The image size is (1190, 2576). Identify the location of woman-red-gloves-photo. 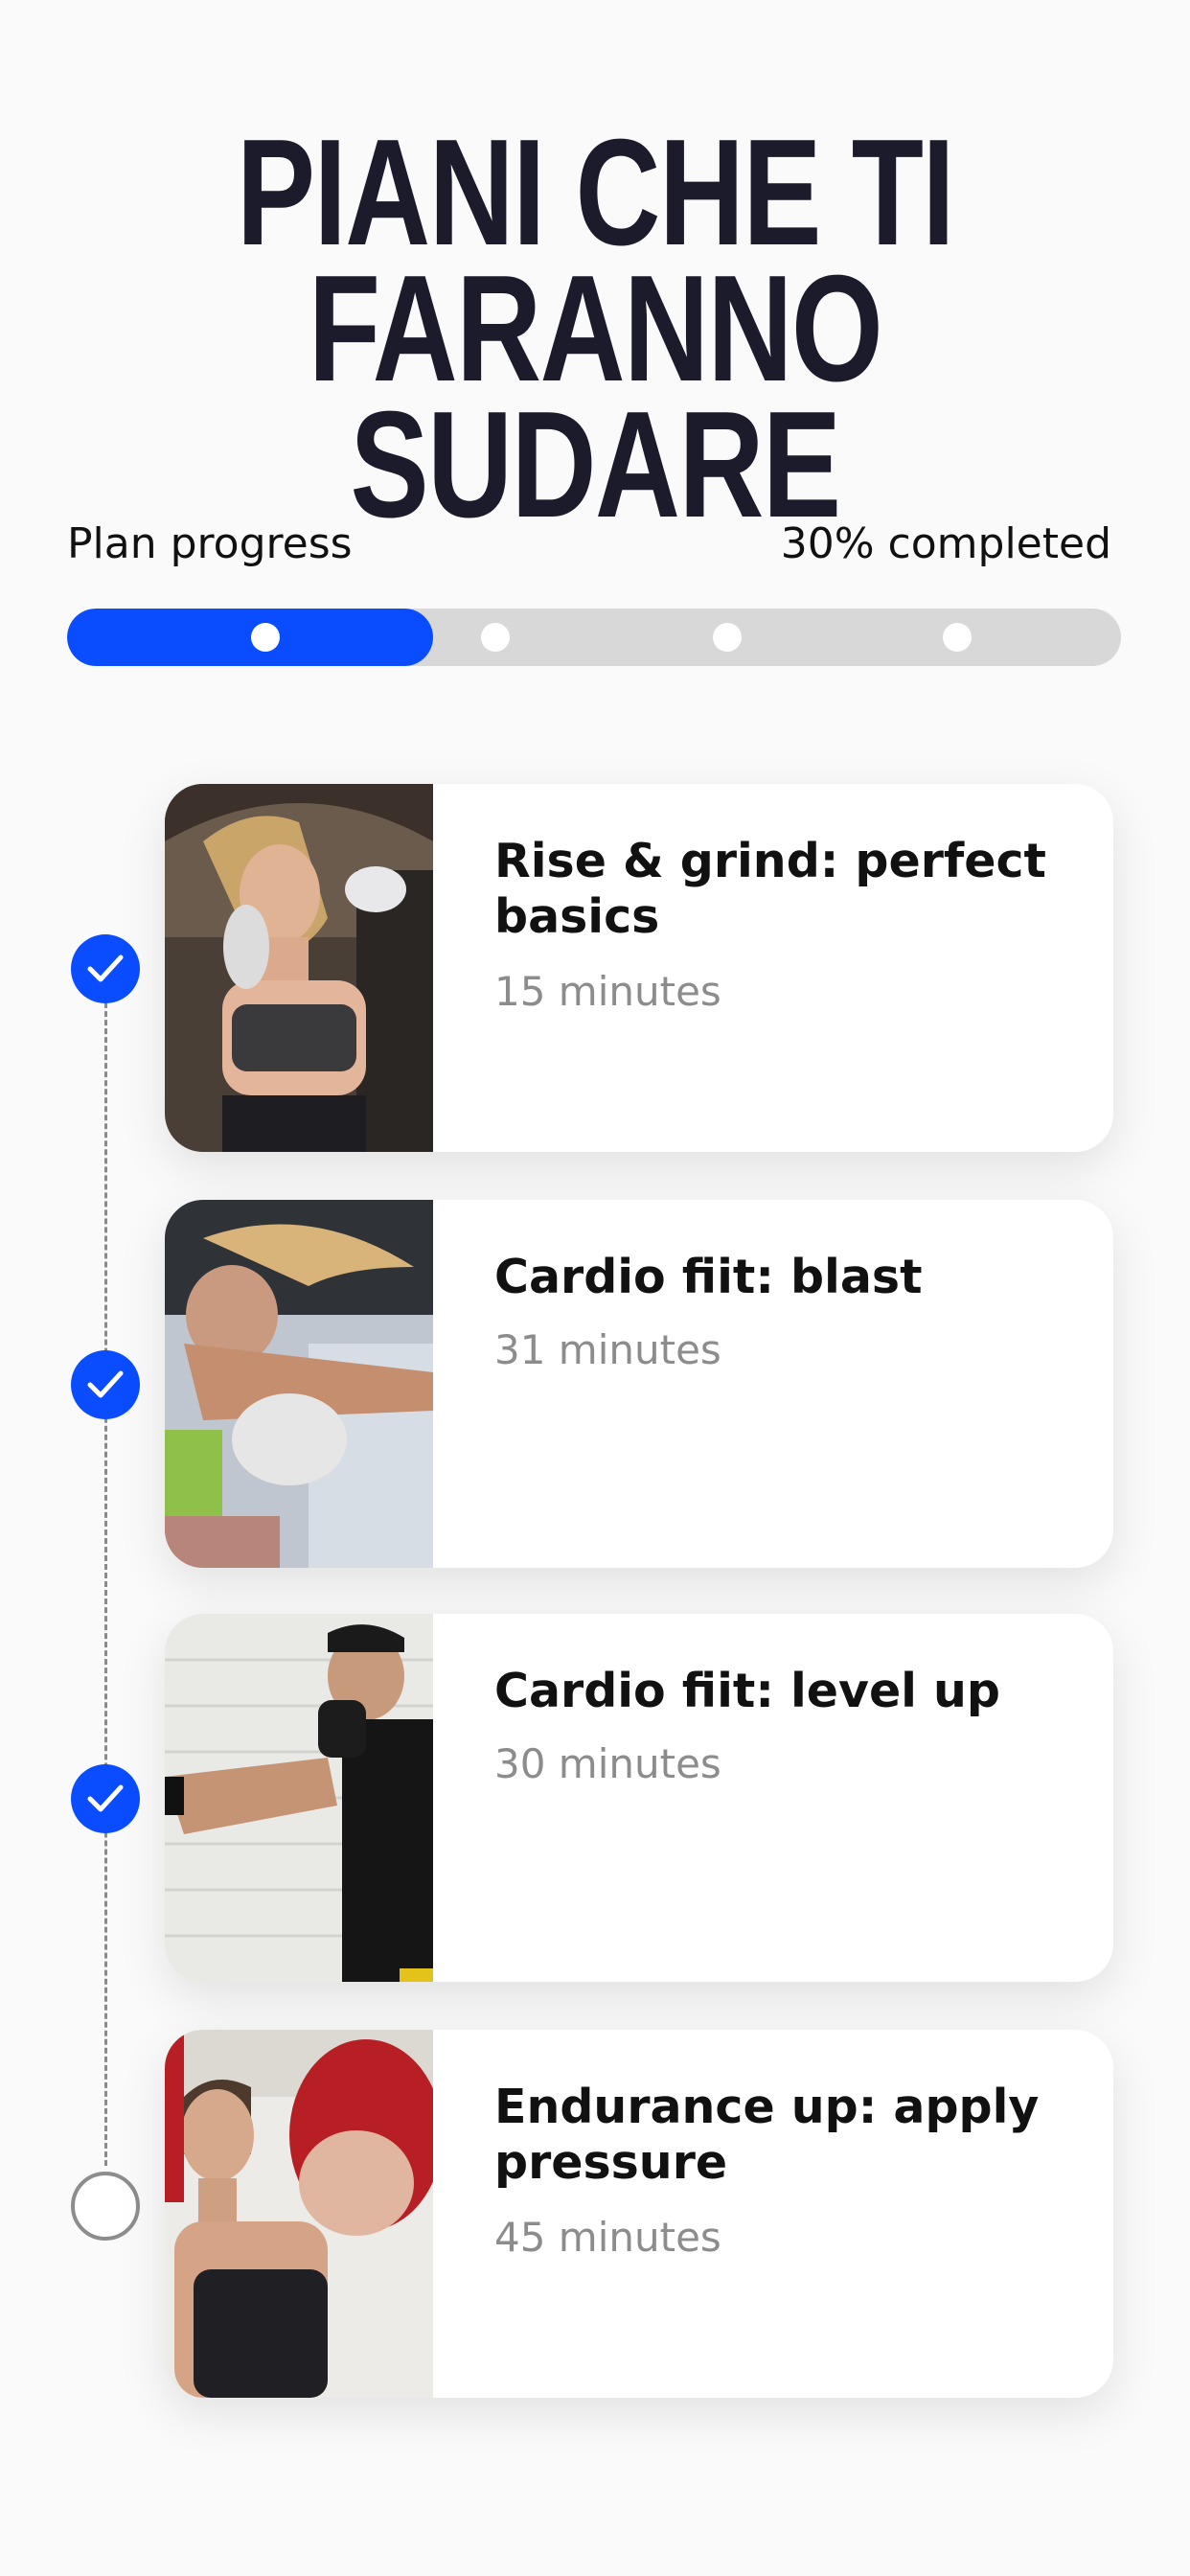
(299, 2214).